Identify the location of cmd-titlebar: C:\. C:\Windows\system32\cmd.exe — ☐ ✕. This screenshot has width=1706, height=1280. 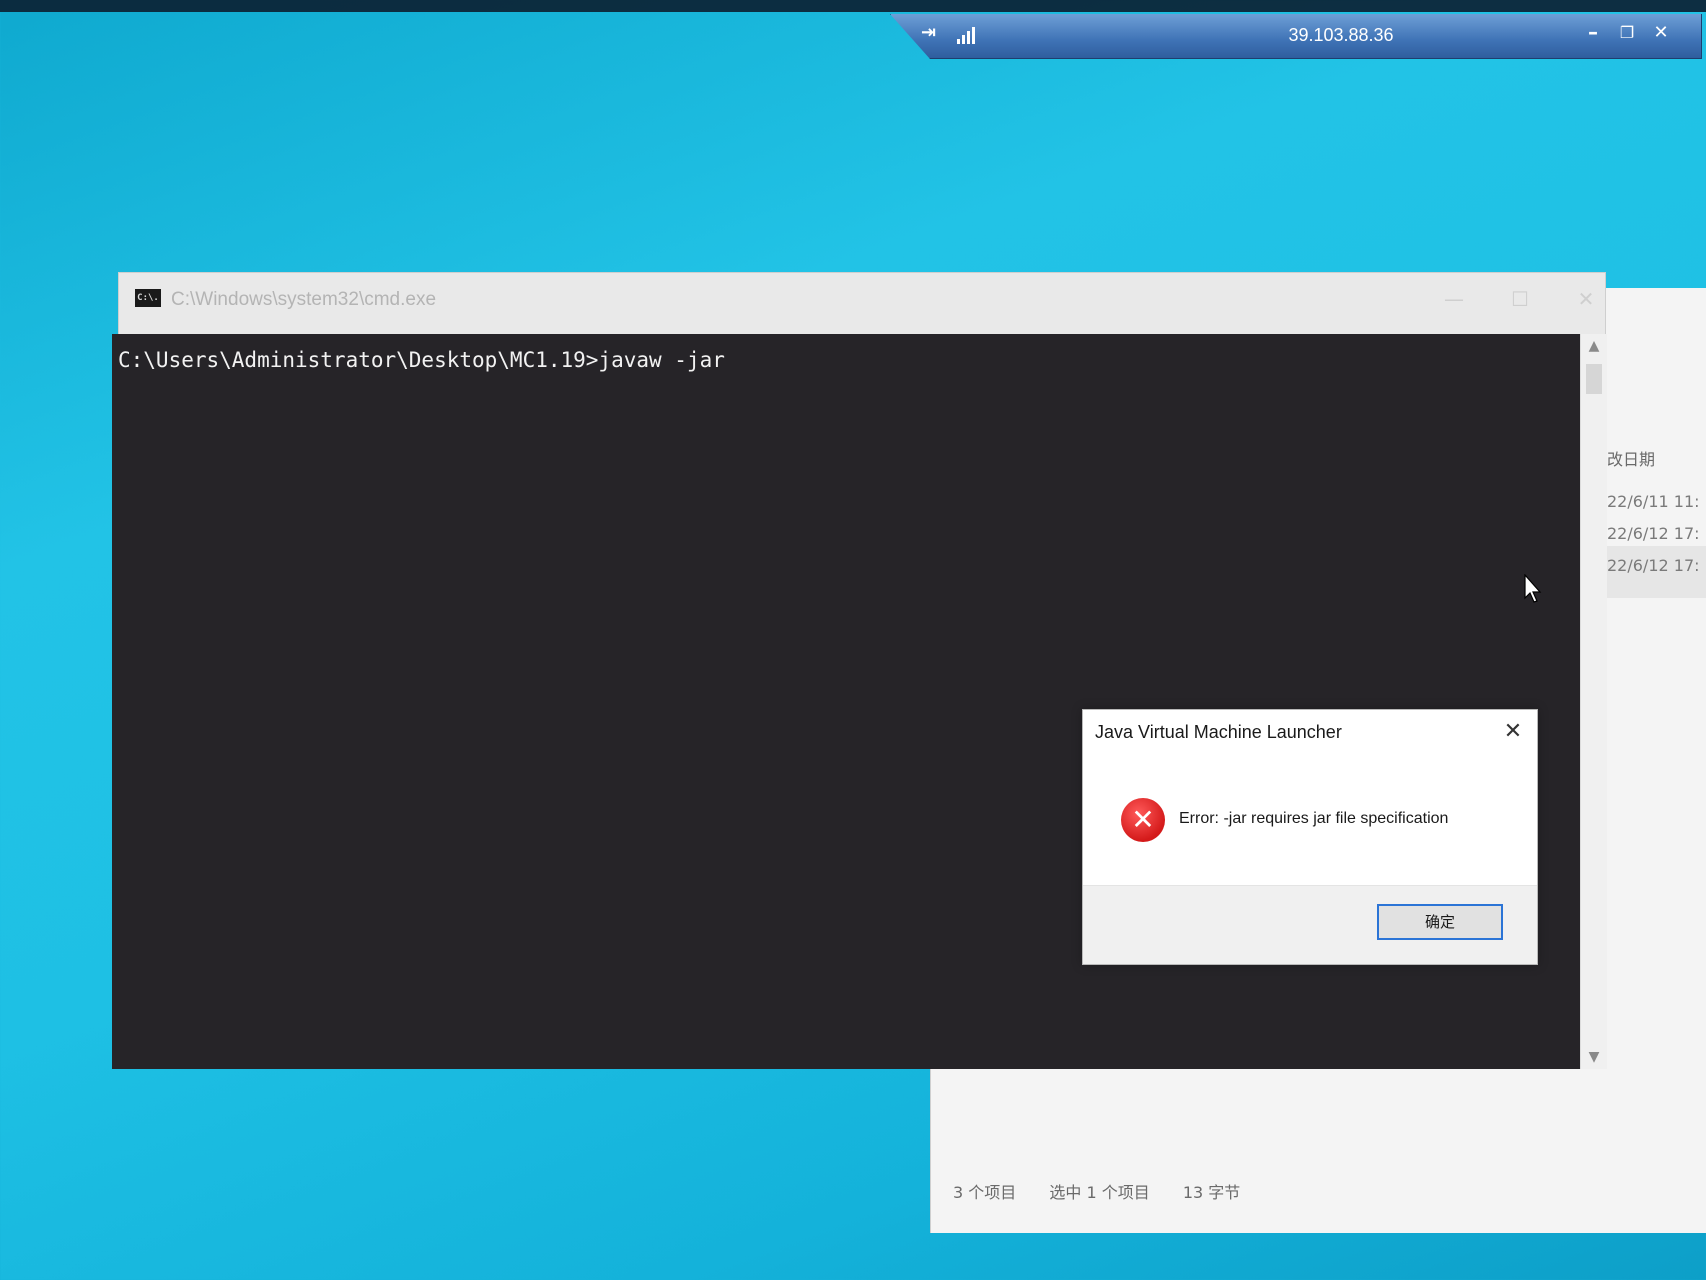
(862, 304).